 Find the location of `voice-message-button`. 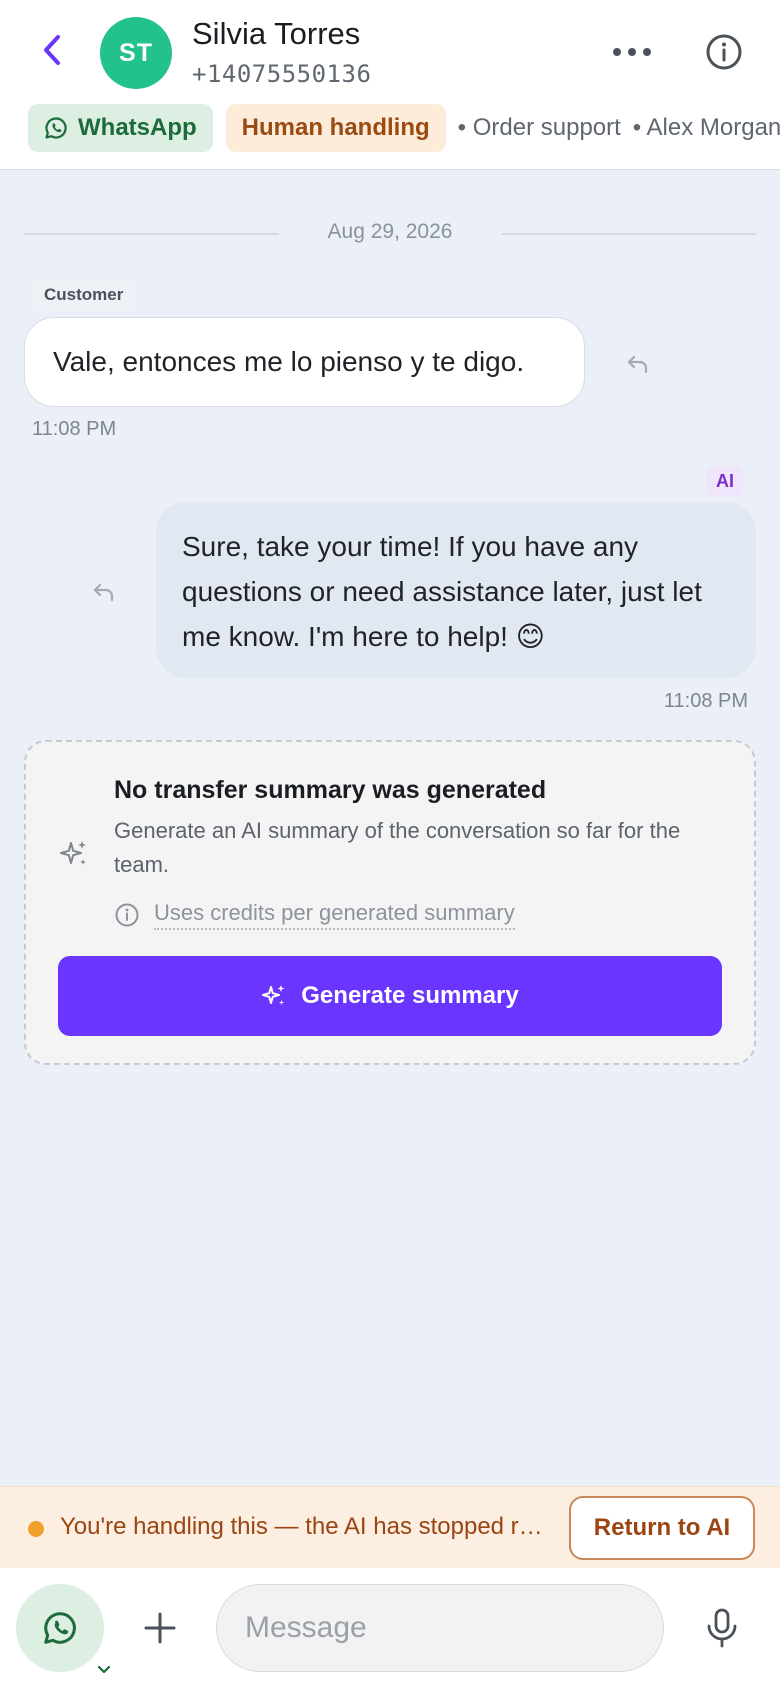

voice-message-button is located at coordinates (722, 1628).